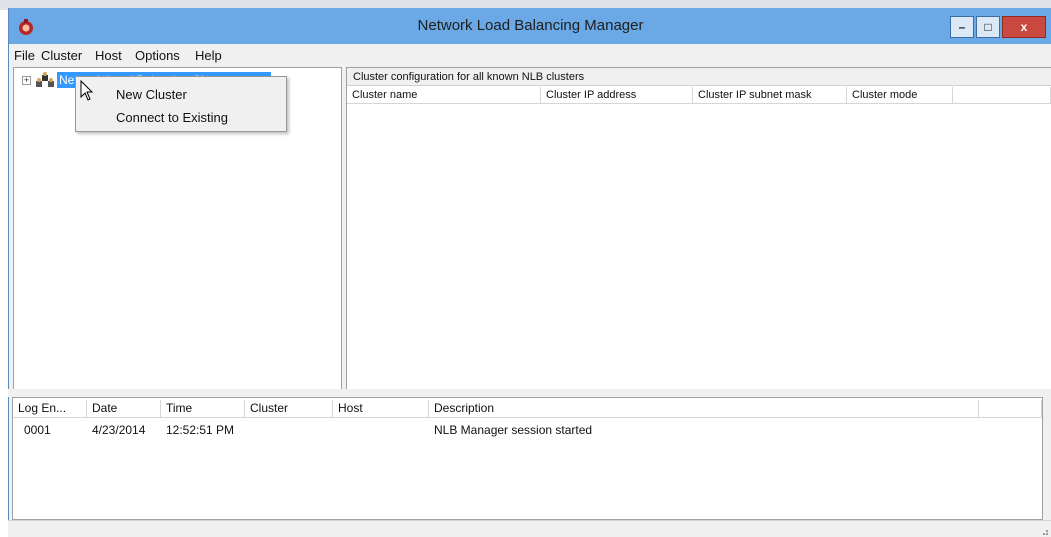 The image size is (1051, 537). Describe the element at coordinates (381, 409) in the screenshot. I see `log-header-host: Host` at that location.